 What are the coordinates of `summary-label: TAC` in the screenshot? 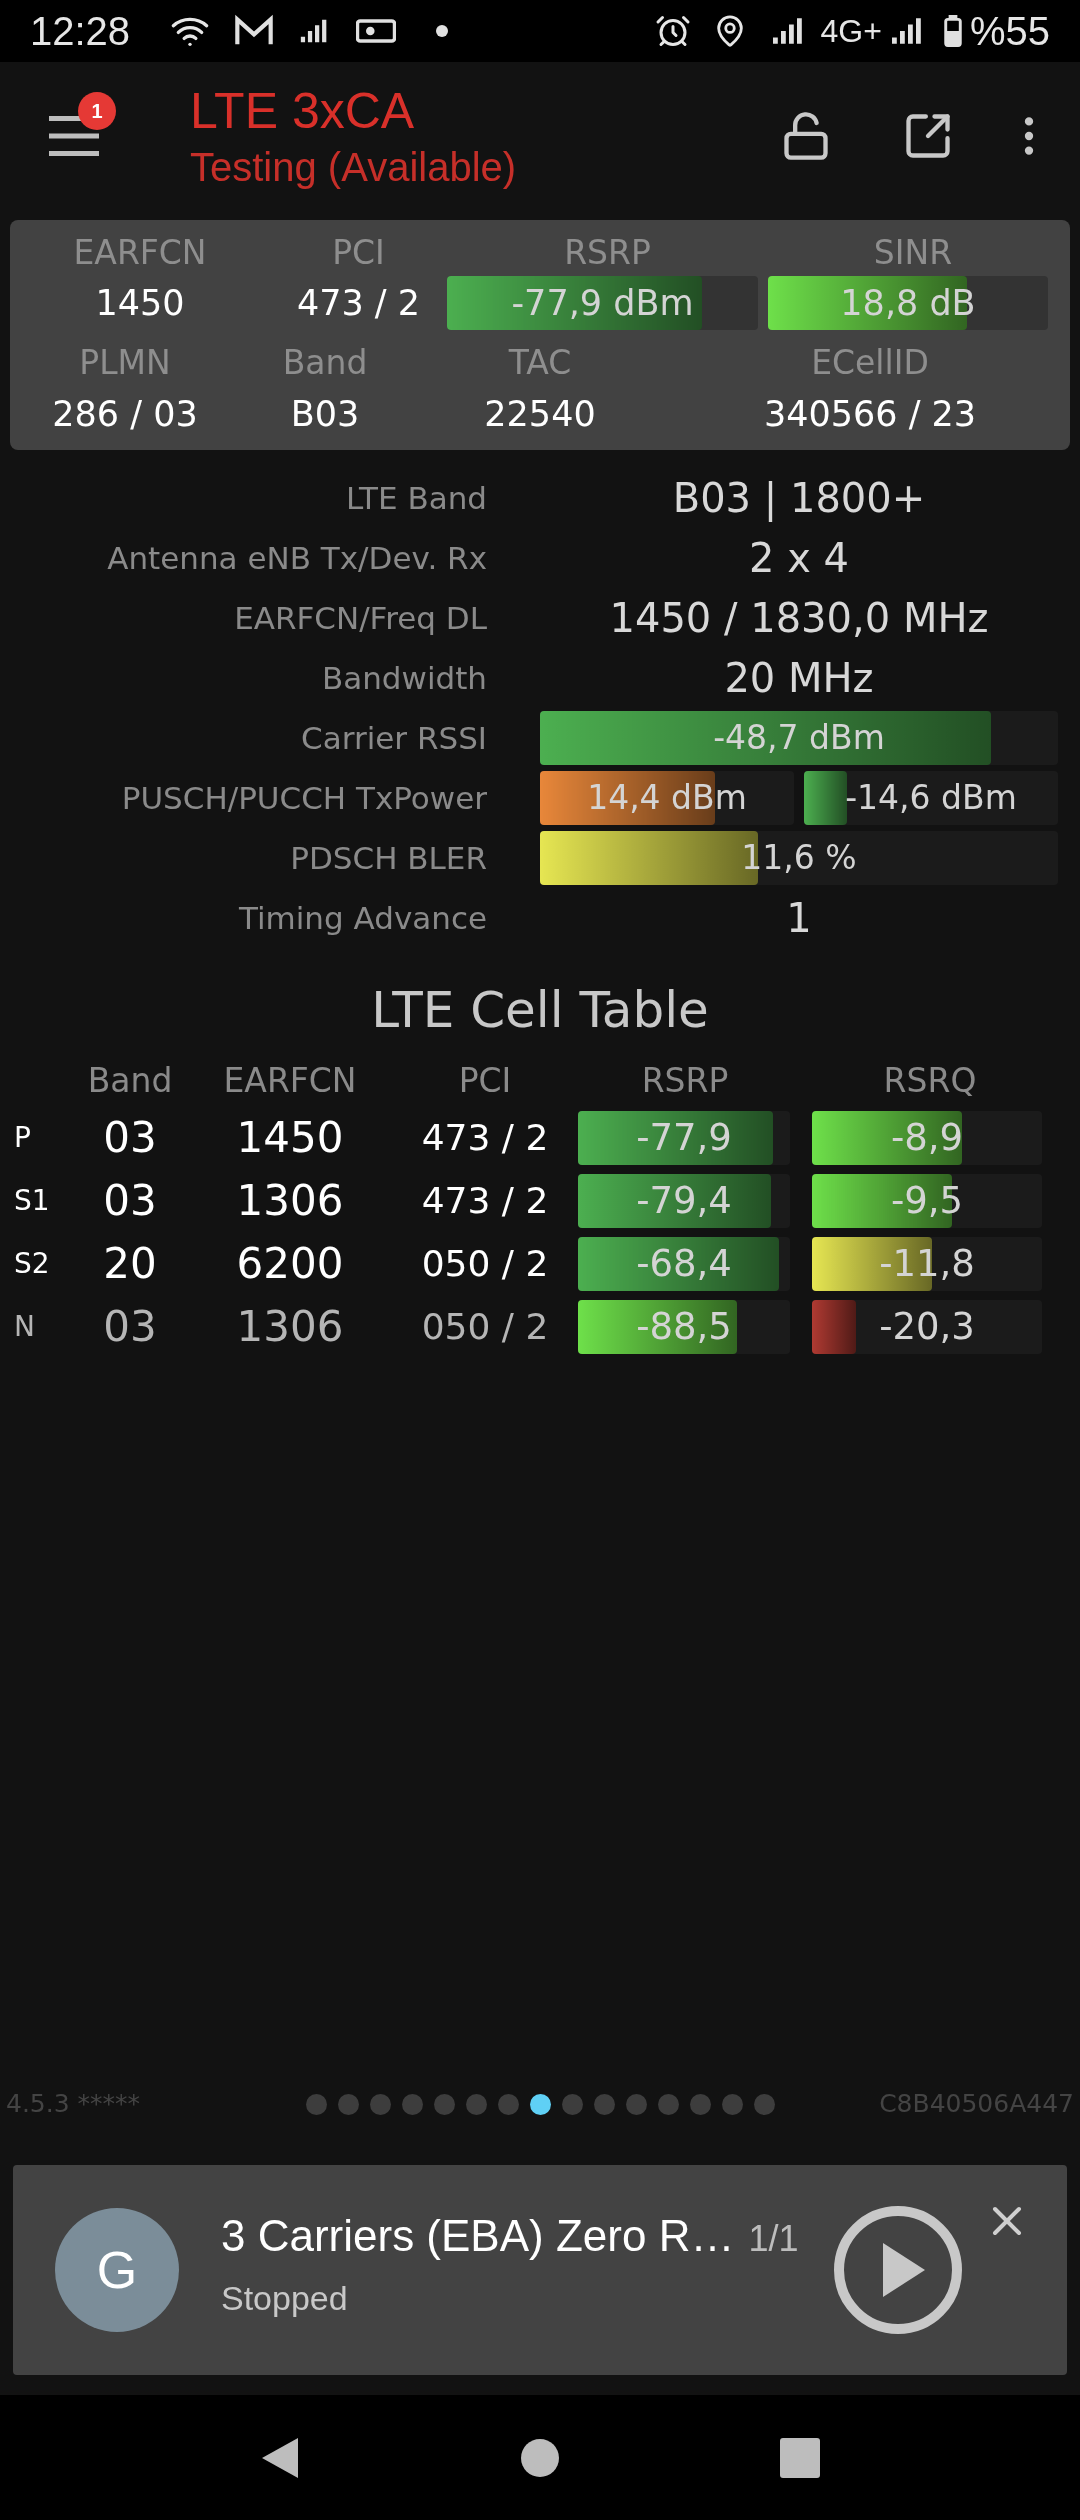 It's located at (540, 363).